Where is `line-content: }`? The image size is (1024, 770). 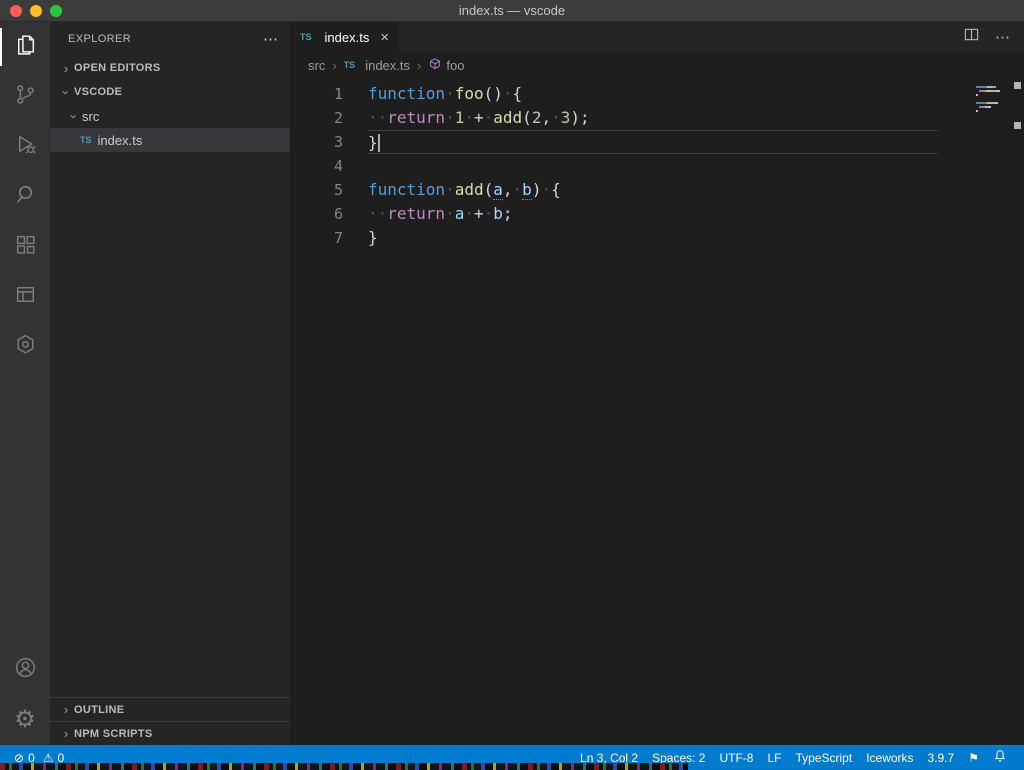
line-content: } is located at coordinates (653, 238).